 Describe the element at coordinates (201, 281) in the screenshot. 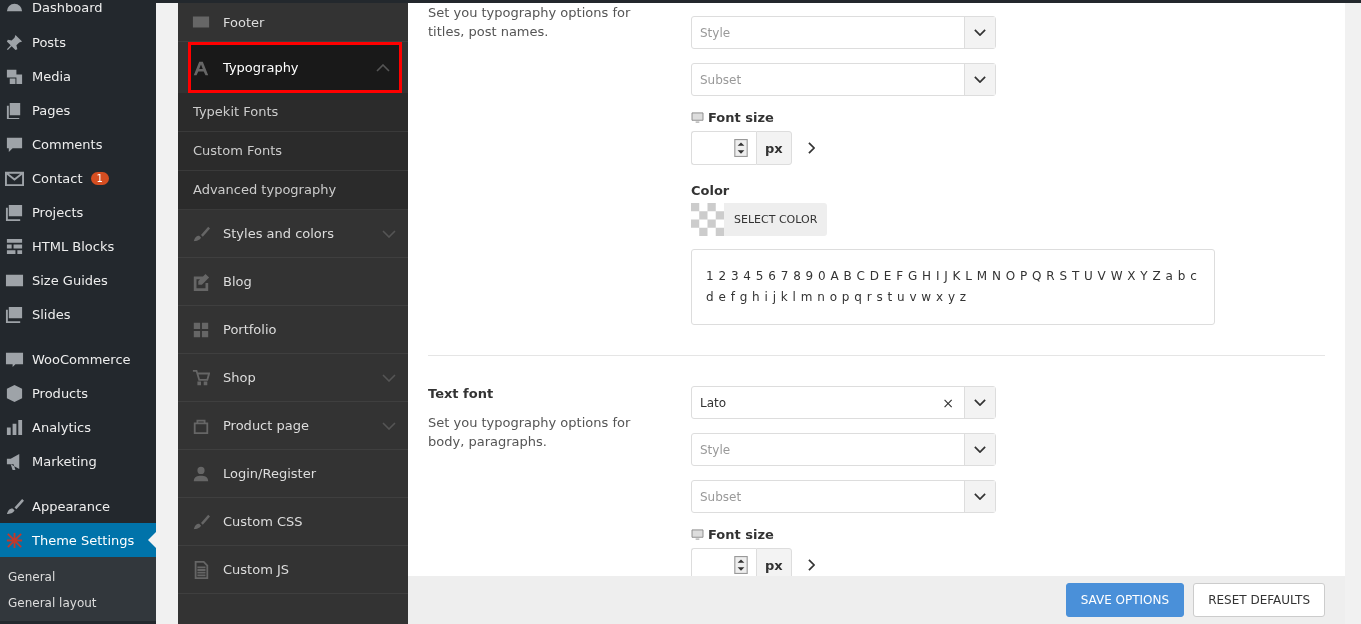

I see `edit-icon` at that location.